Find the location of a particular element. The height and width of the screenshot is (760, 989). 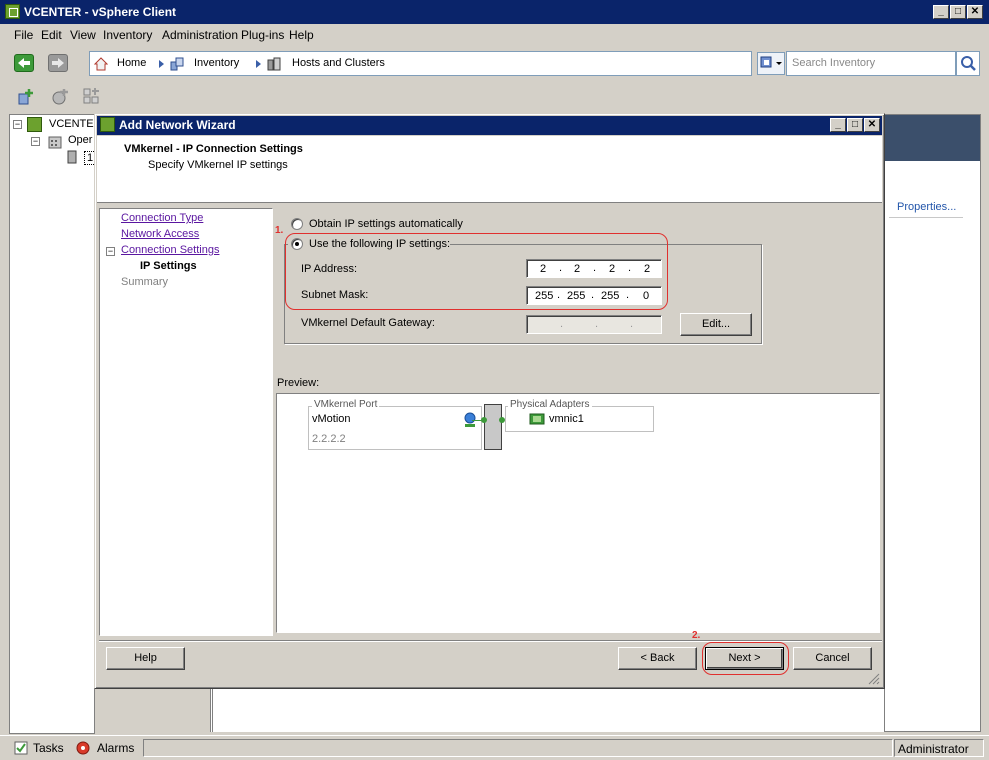

search-input: Search Inventory is located at coordinates (871, 63).